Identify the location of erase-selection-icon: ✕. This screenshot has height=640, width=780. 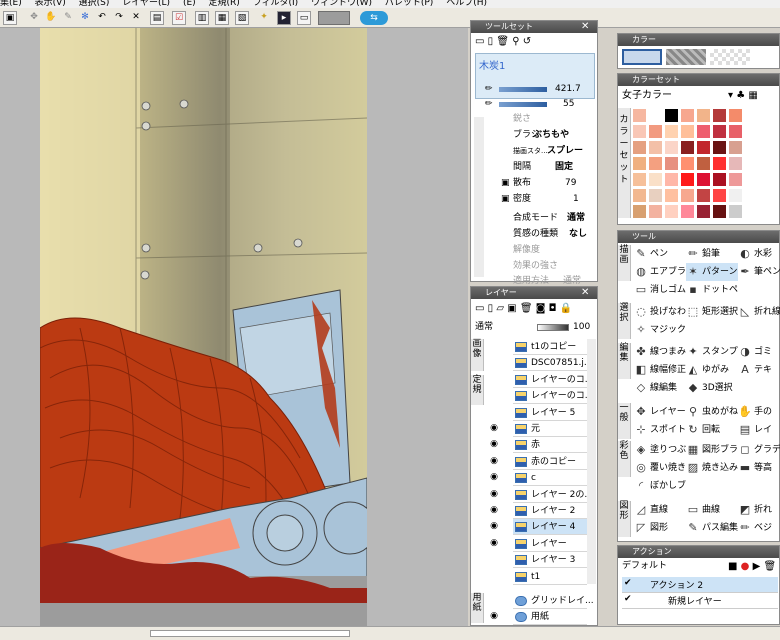
(136, 18).